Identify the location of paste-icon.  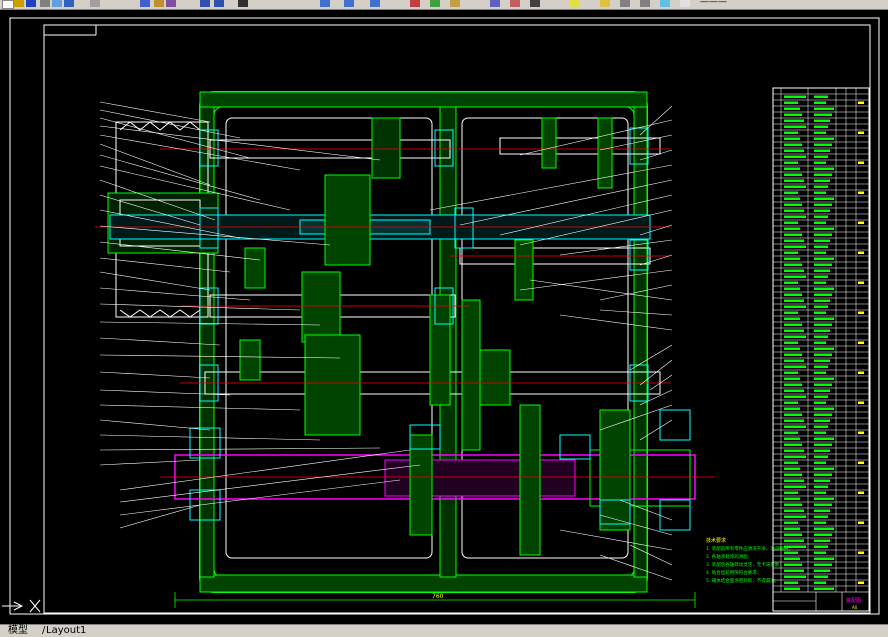
(159, 3).